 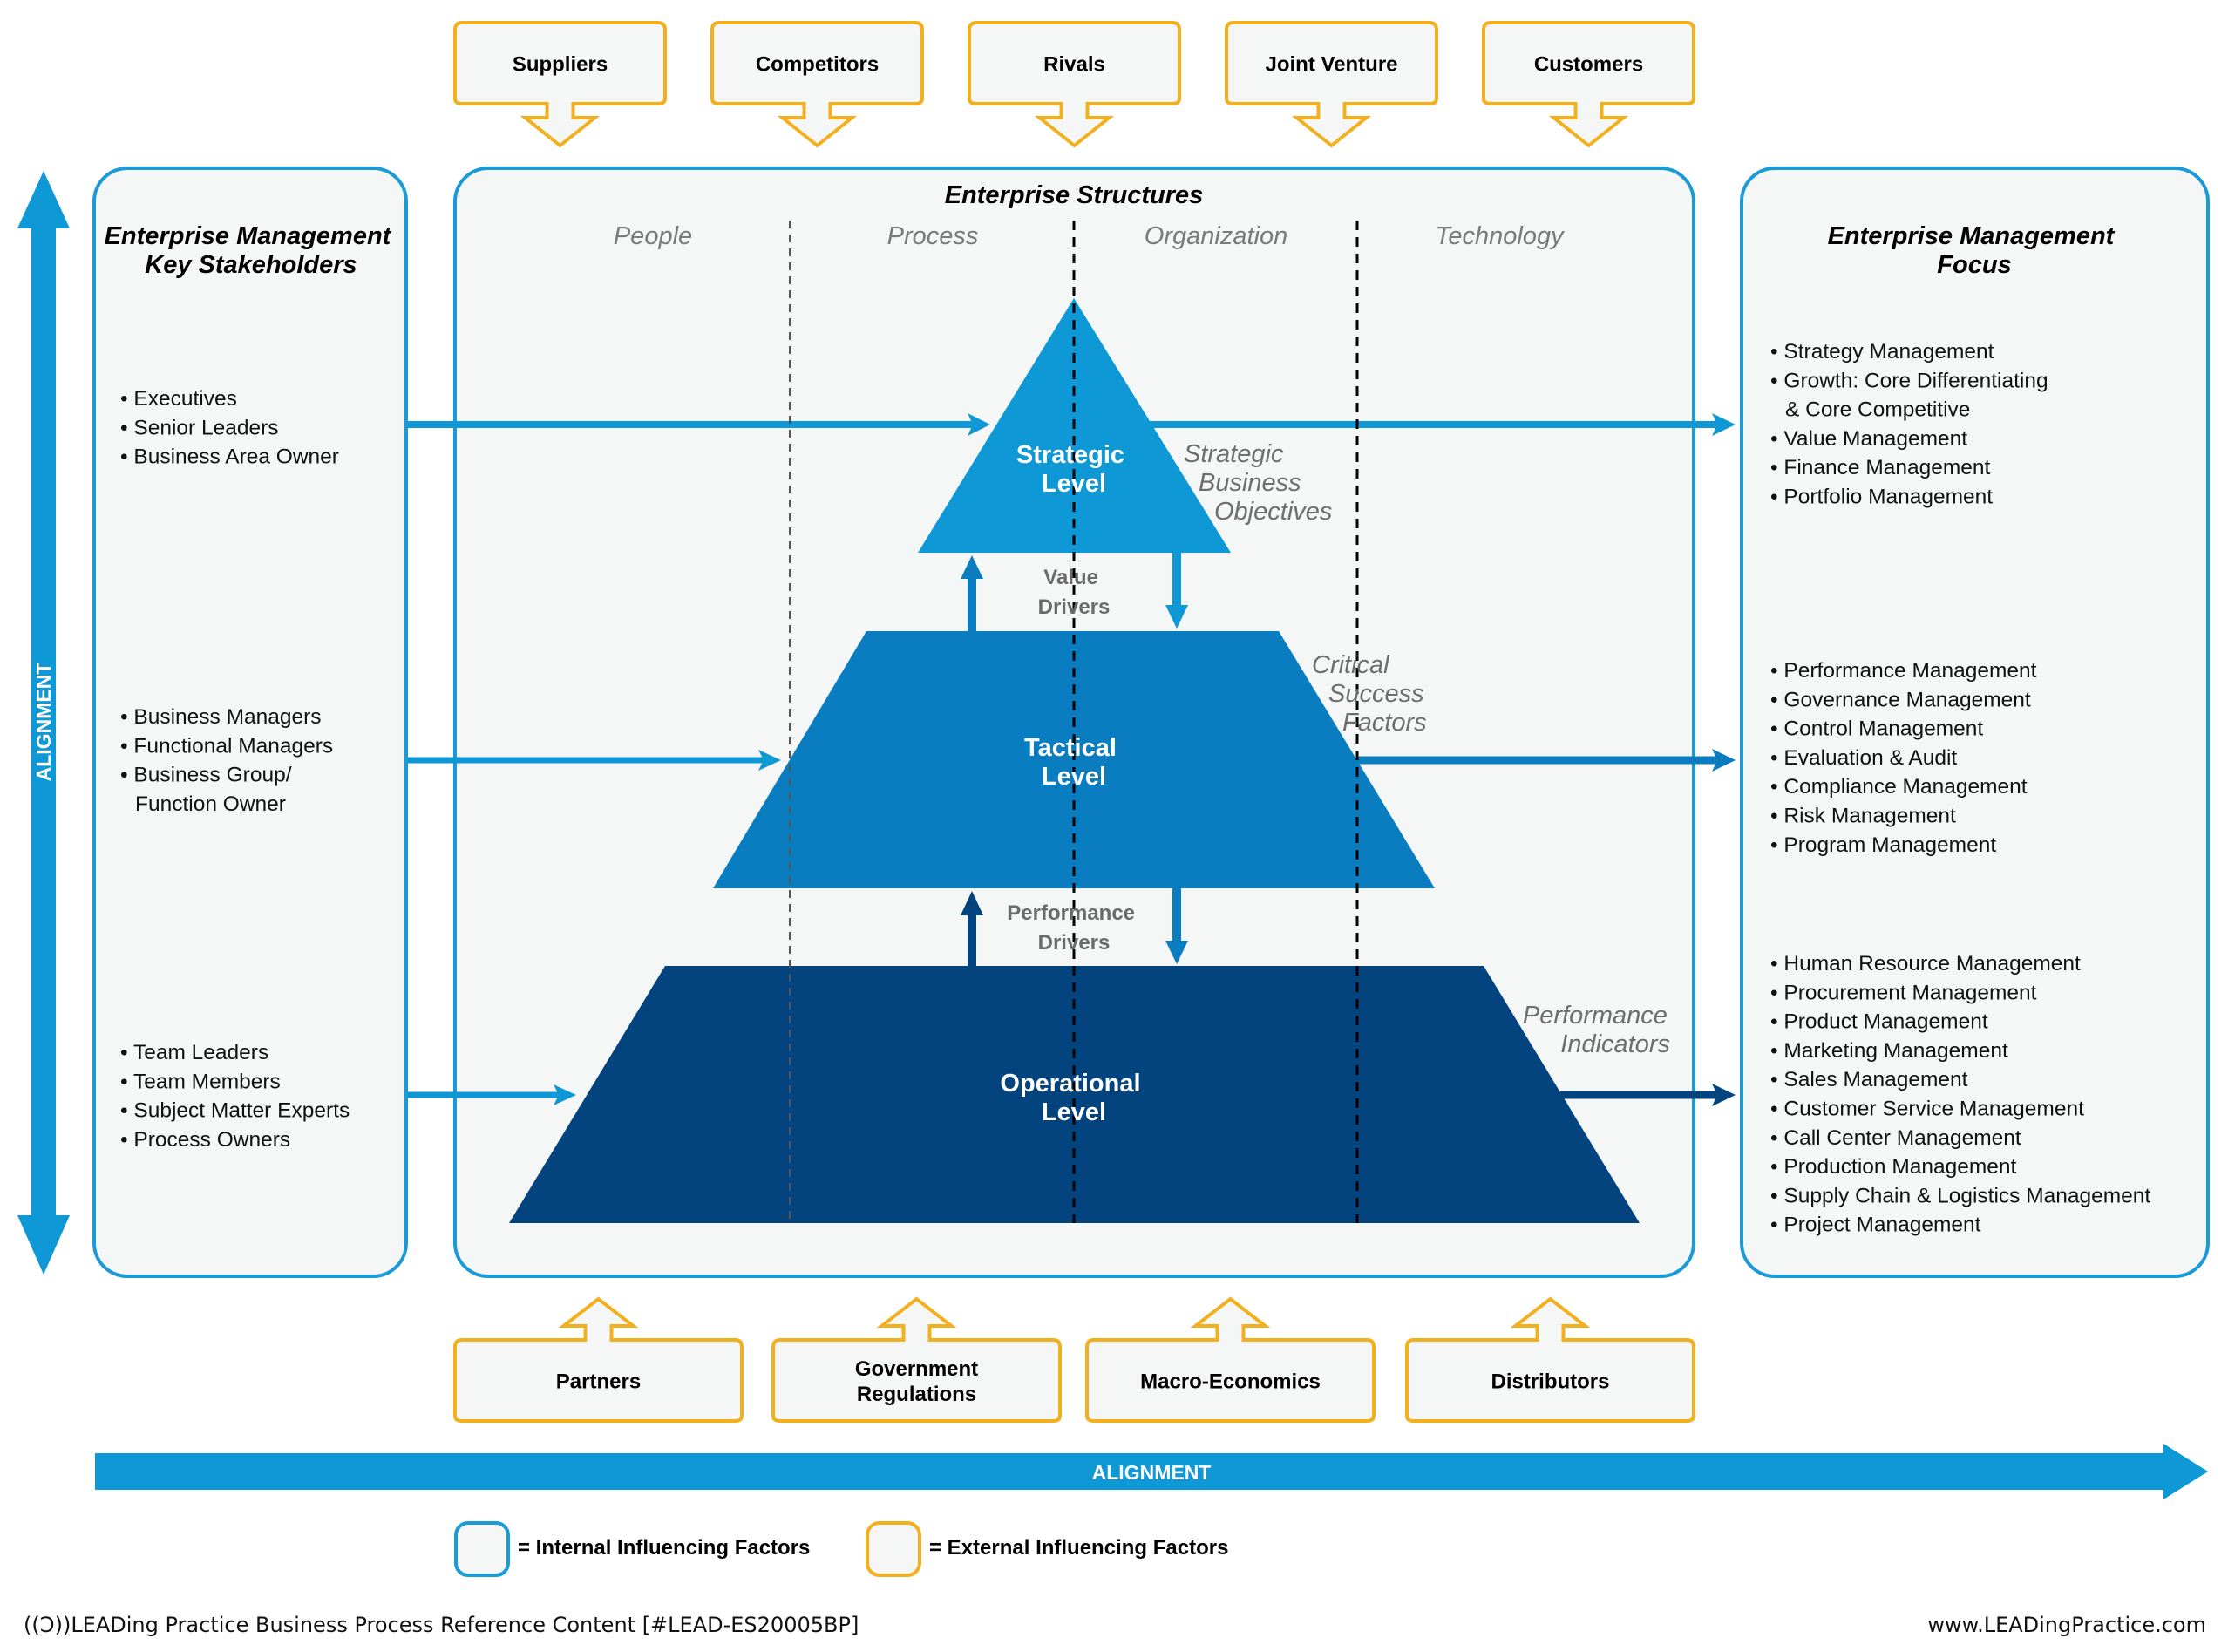 What do you see at coordinates (206, 775) in the screenshot?
I see `list-item: • Business Group/` at bounding box center [206, 775].